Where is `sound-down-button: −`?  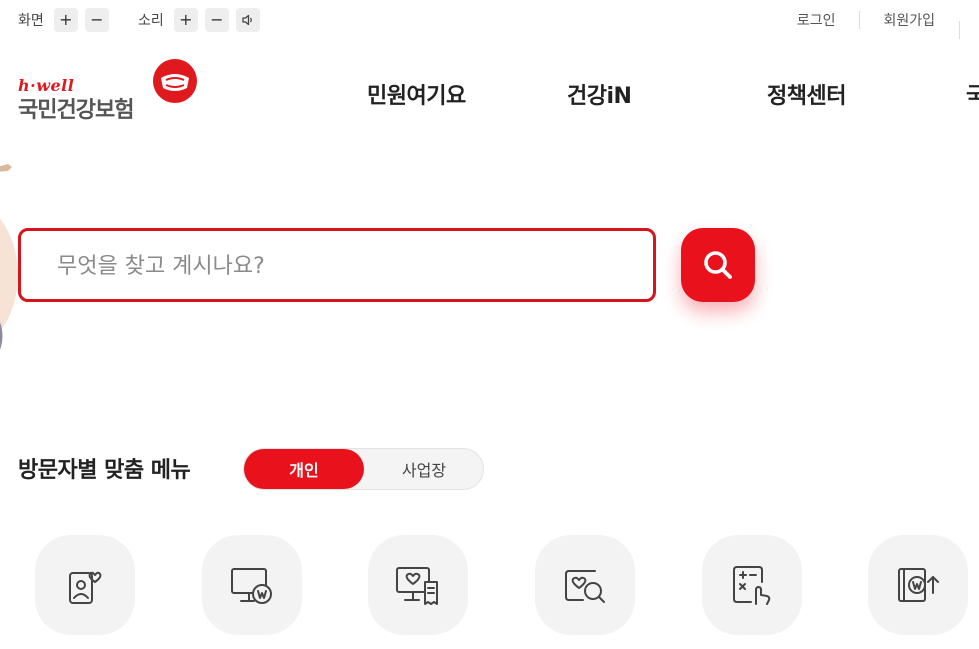 sound-down-button: − is located at coordinates (216, 20).